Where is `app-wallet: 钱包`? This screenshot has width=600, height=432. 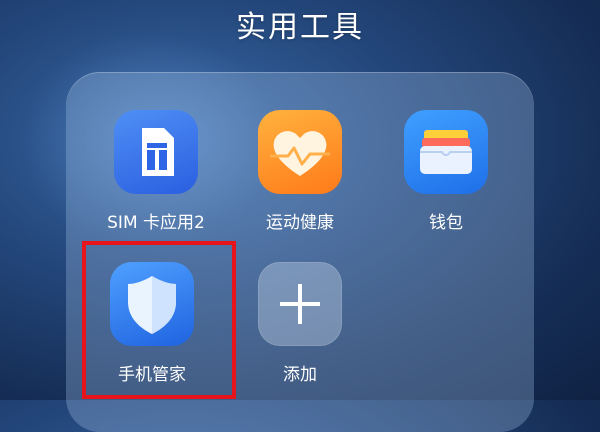
app-wallet: 钱包 is located at coordinates (446, 175).